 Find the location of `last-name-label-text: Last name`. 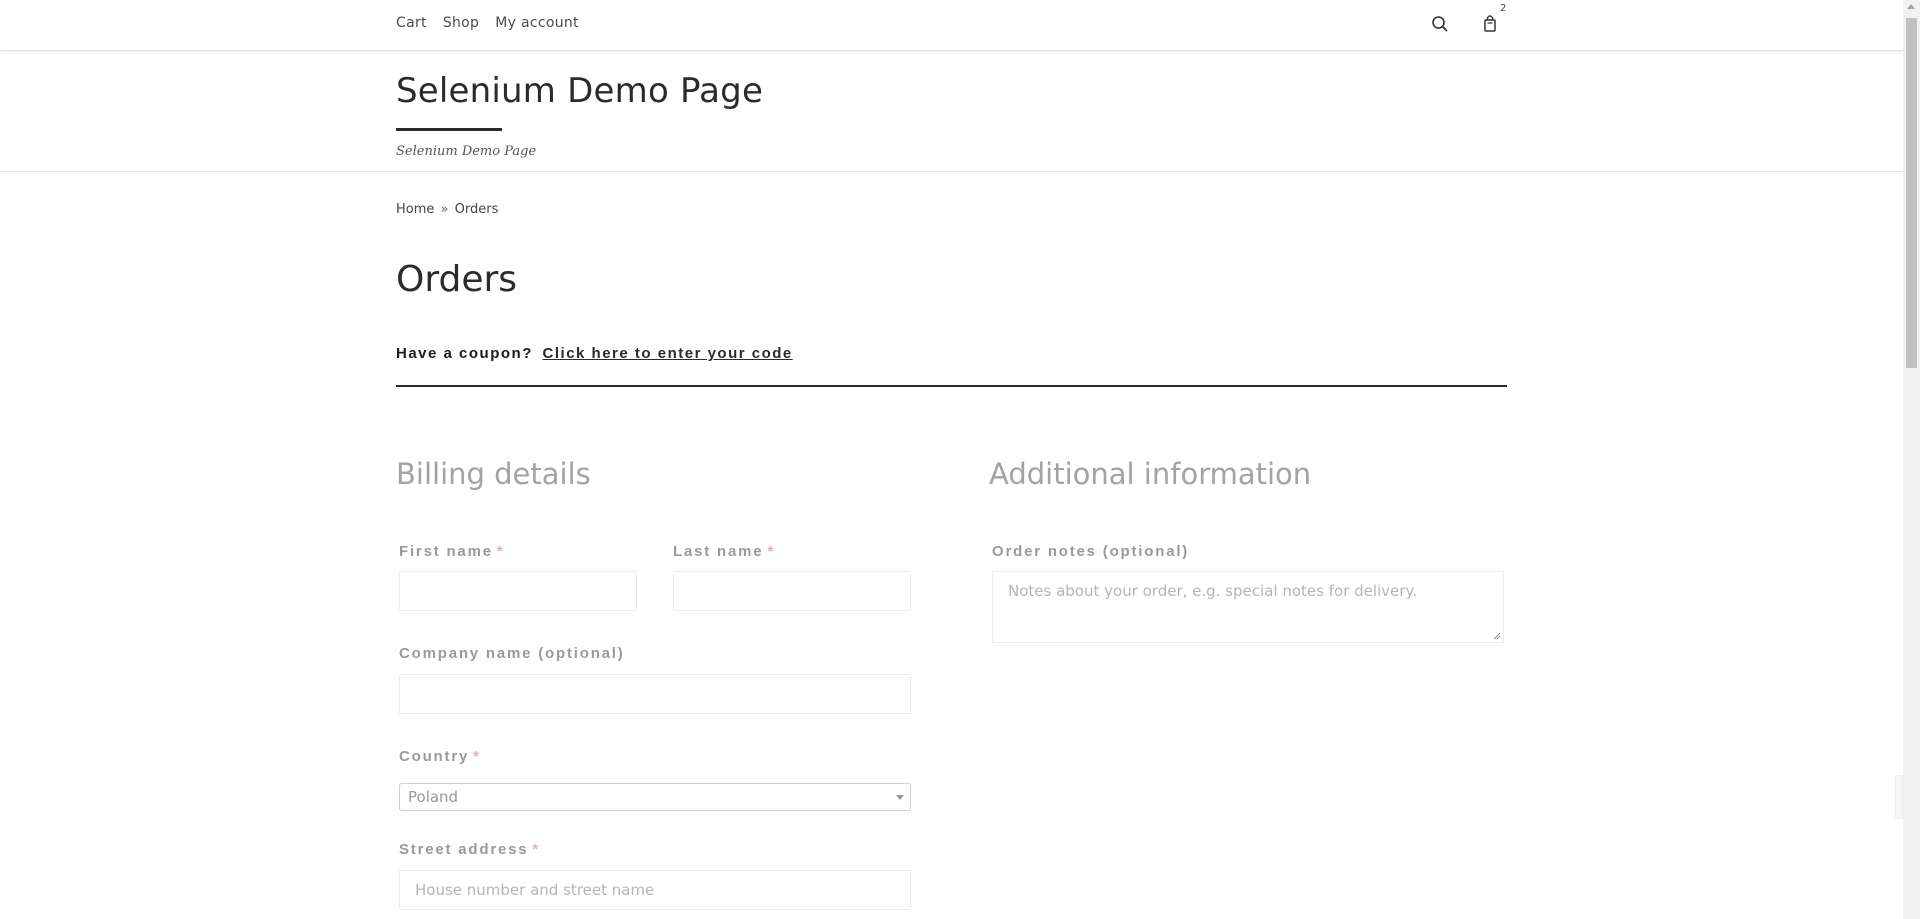

last-name-label-text: Last name is located at coordinates (718, 551).